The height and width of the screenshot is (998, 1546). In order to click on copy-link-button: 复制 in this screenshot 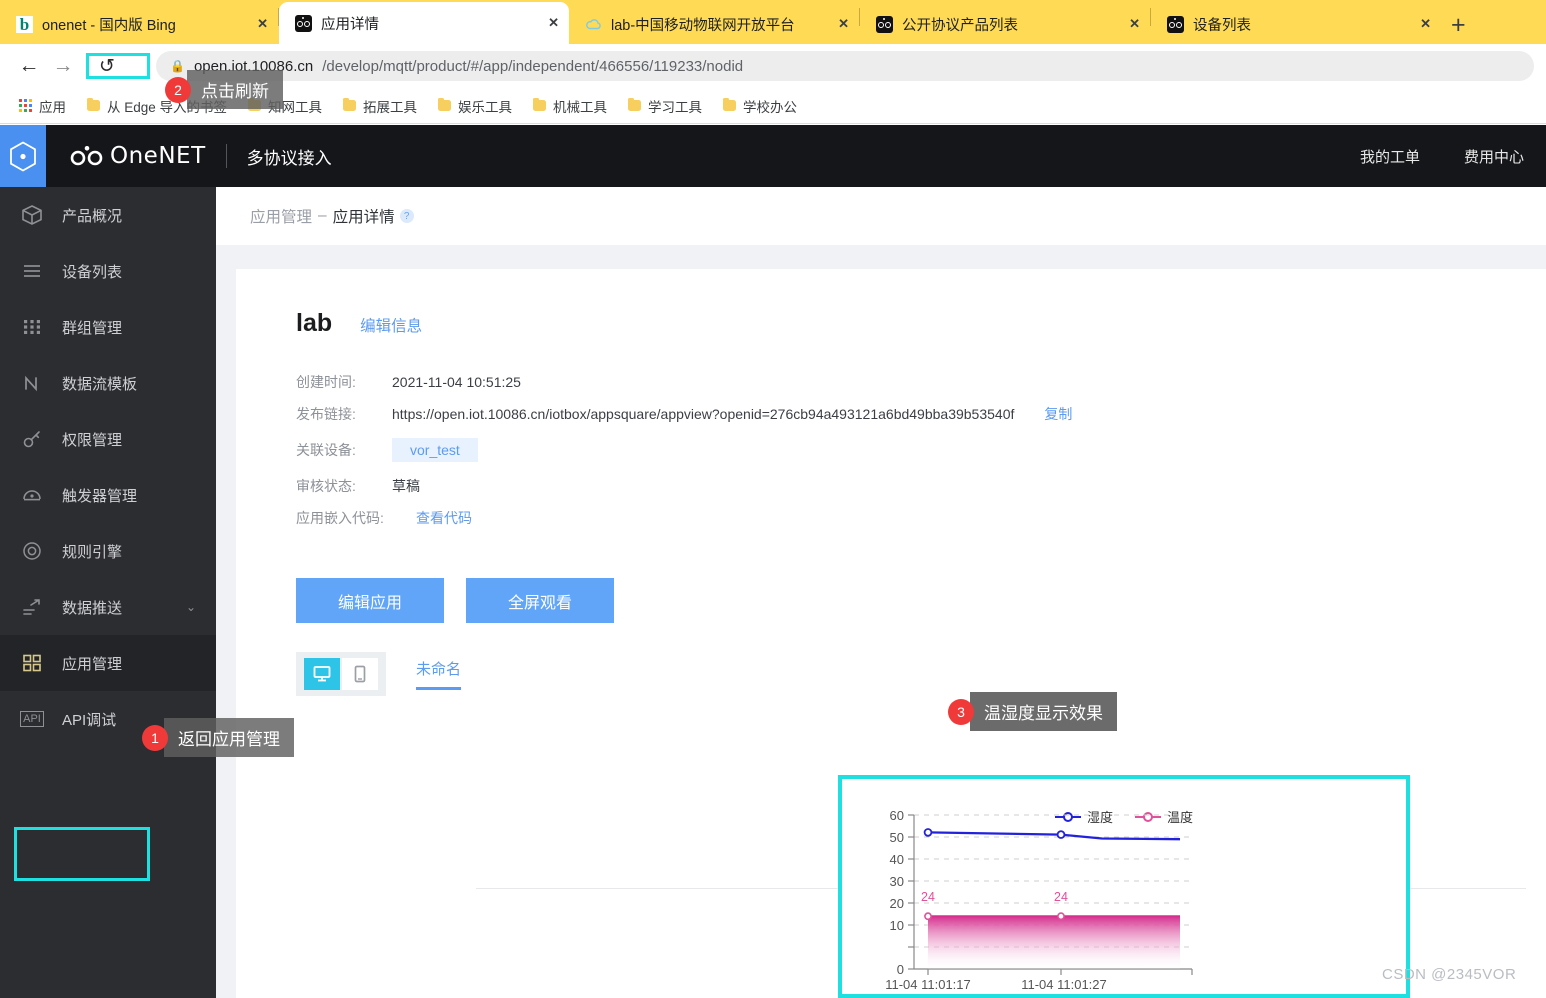, I will do `click(1058, 414)`.